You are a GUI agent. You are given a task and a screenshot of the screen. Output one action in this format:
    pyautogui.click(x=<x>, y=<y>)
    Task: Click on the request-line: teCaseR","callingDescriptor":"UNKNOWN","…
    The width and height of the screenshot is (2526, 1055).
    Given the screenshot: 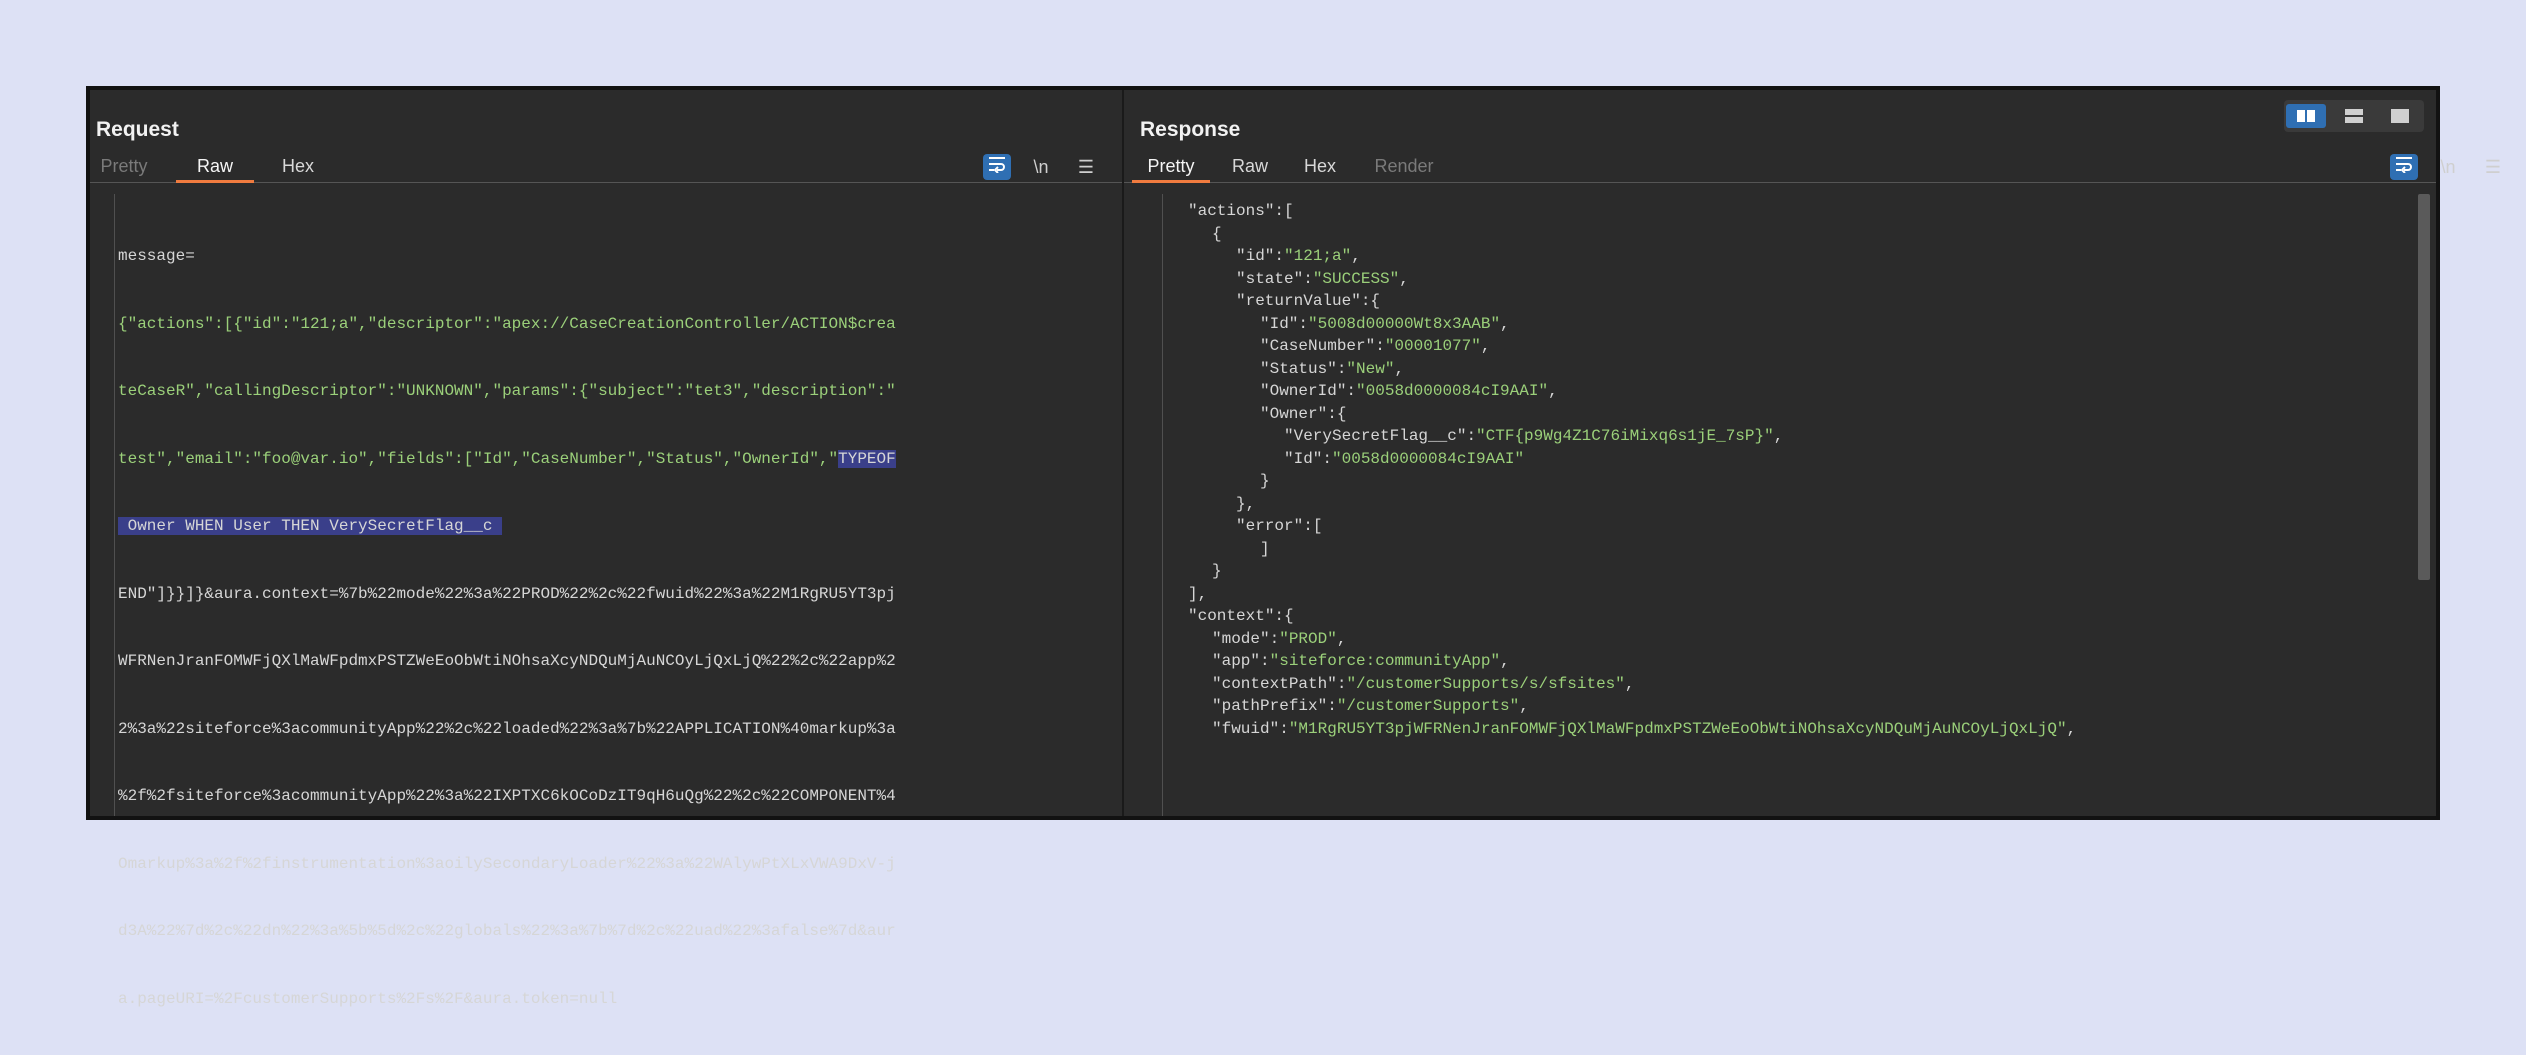 What is the action you would take?
    pyautogui.click(x=507, y=391)
    